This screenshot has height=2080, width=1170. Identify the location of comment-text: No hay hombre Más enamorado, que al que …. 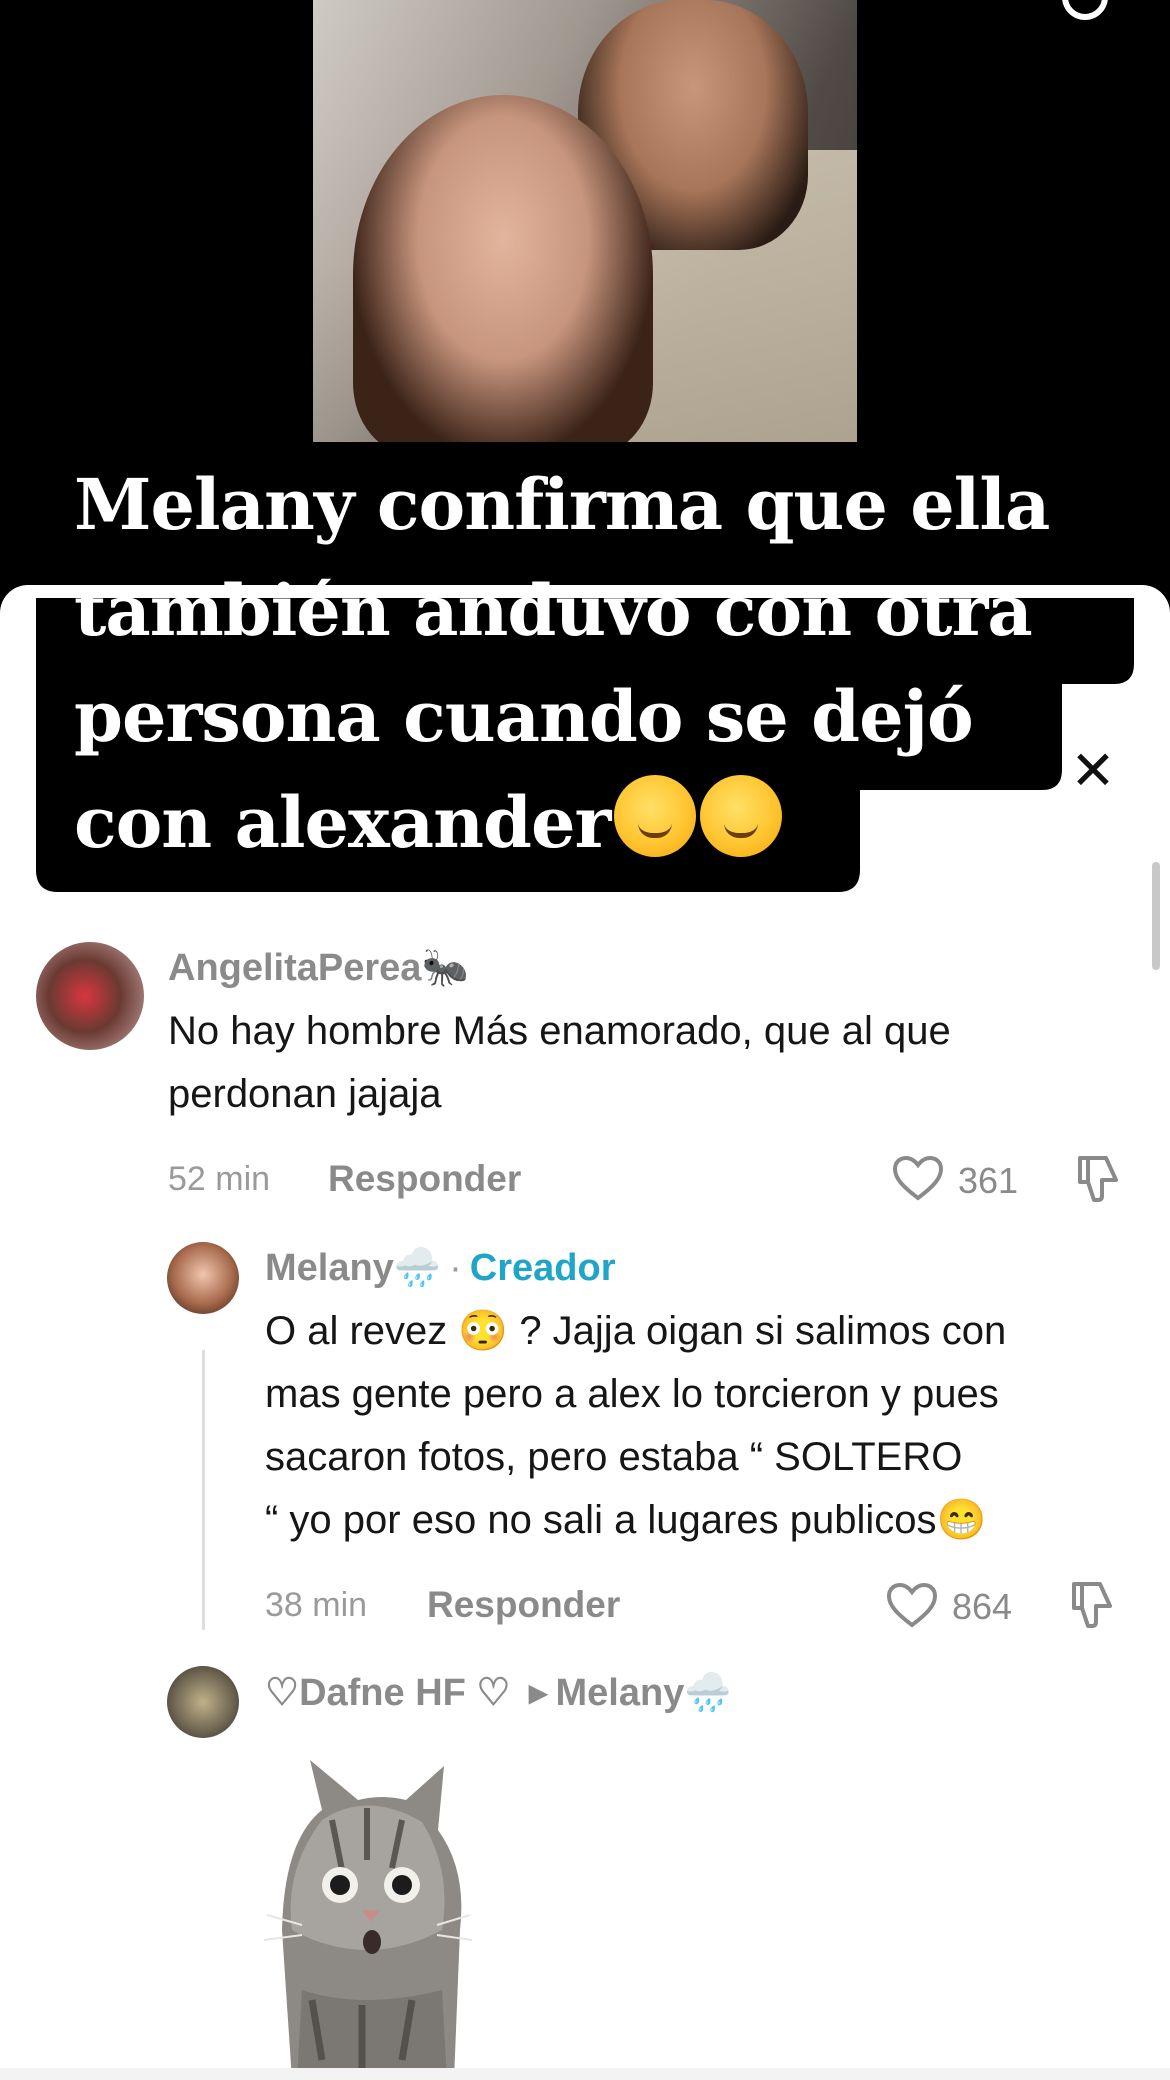
(559, 1063).